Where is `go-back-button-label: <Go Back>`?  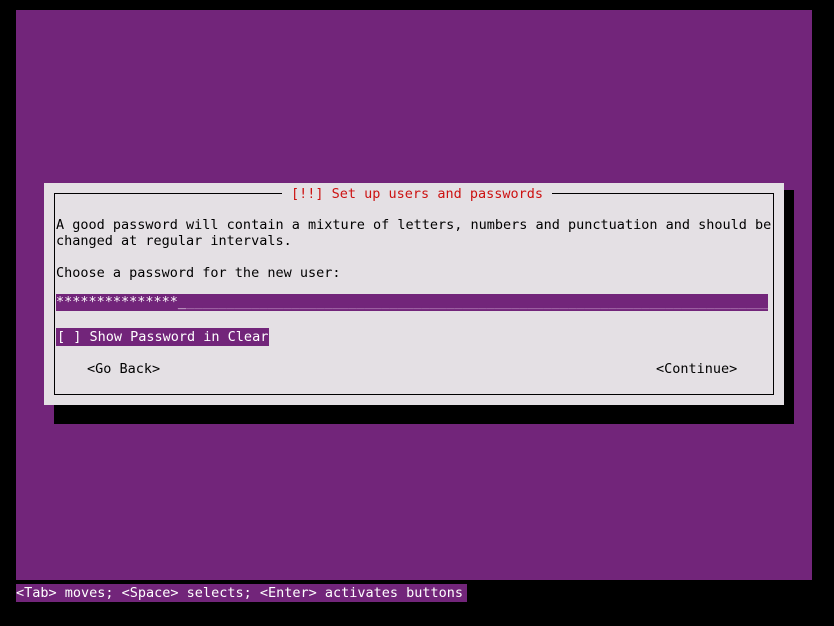
go-back-button-label: <Go Back> is located at coordinates (124, 369).